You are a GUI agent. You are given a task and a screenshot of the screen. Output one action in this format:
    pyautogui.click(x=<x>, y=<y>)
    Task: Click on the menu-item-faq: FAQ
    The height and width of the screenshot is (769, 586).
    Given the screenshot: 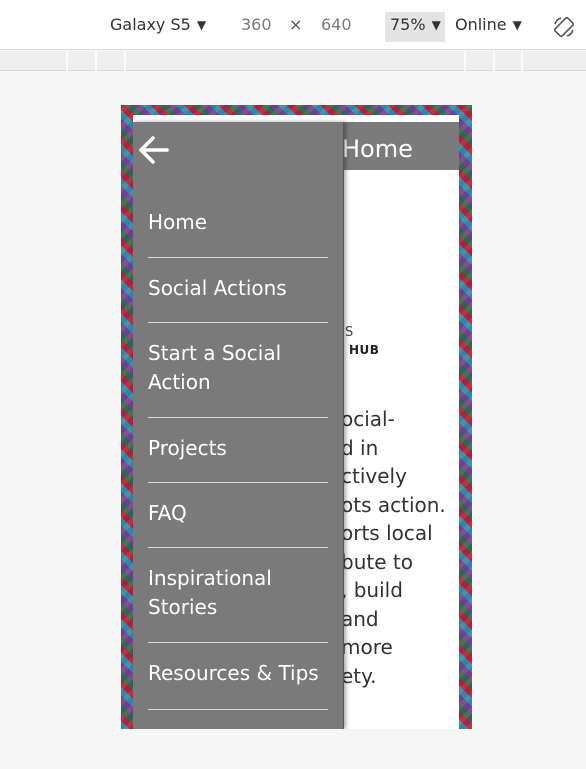 What is the action you would take?
    pyautogui.click(x=238, y=515)
    